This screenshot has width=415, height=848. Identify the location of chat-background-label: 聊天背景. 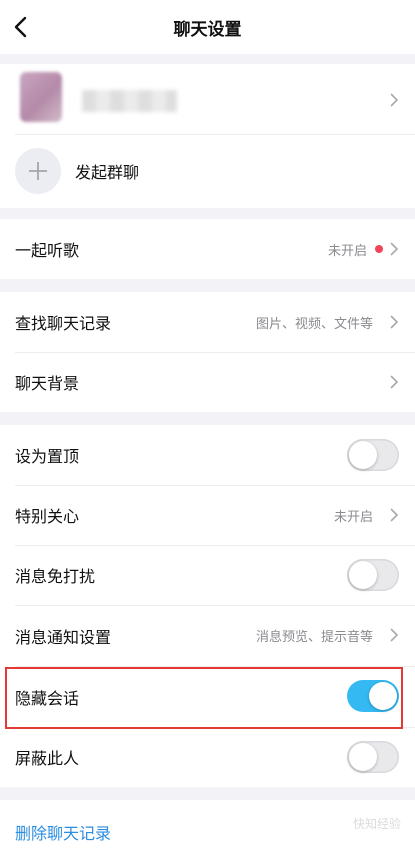
(47, 383).